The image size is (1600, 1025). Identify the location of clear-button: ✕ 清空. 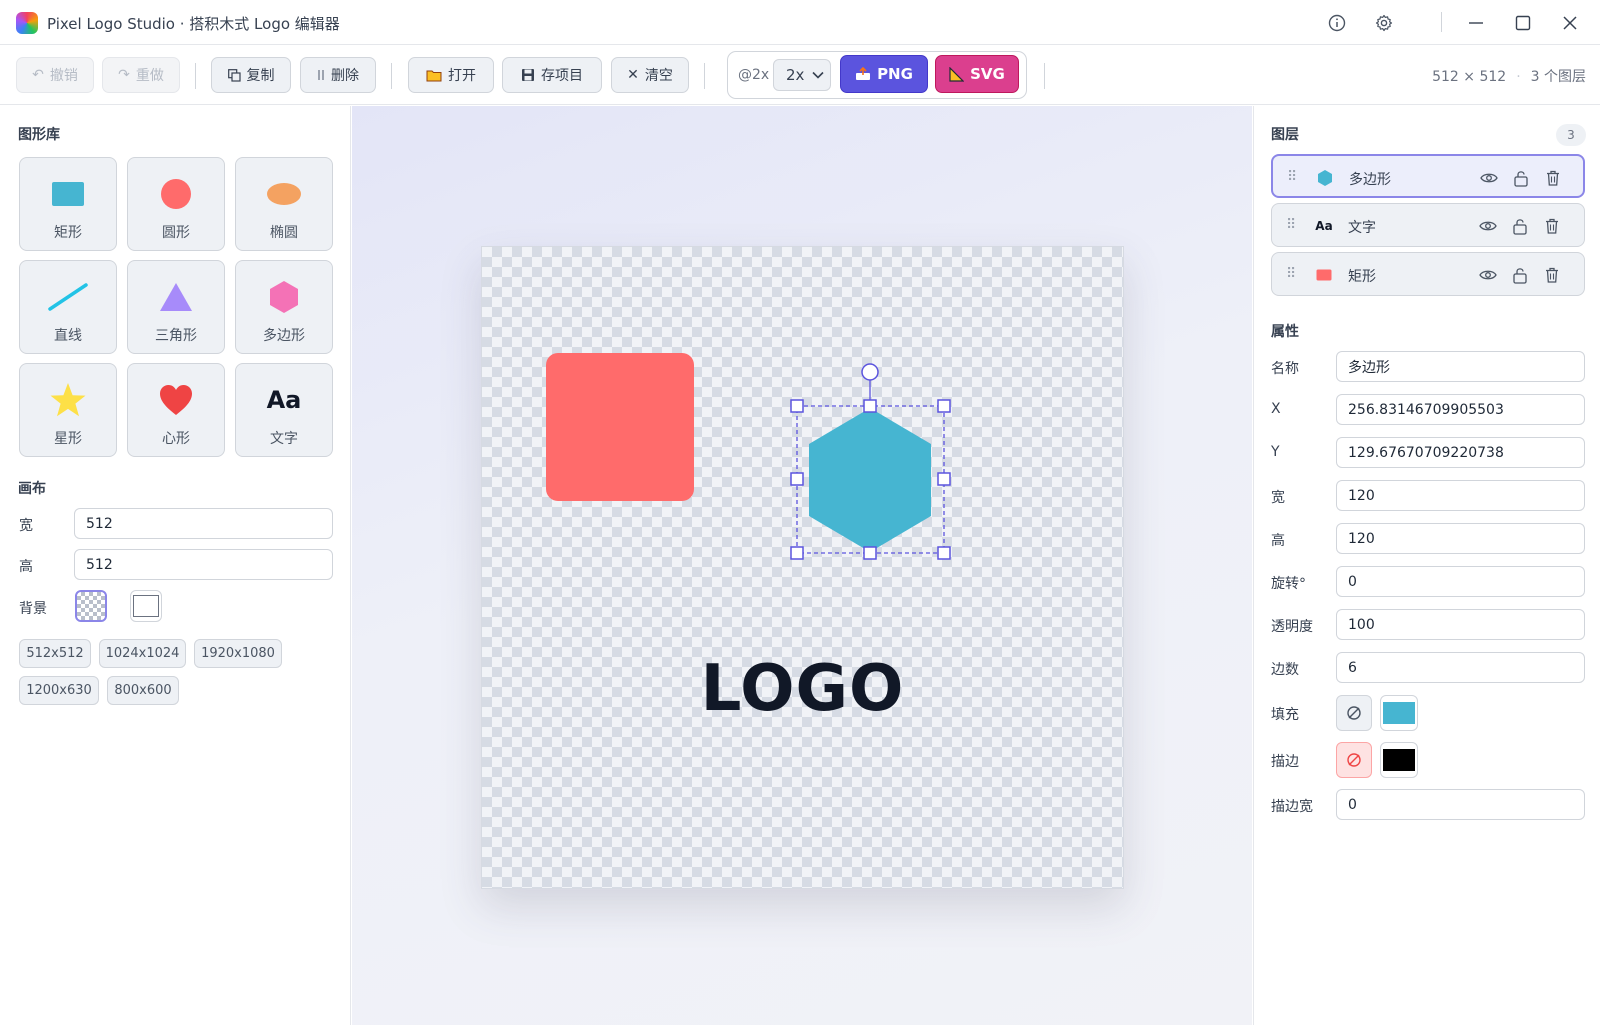
(650, 75).